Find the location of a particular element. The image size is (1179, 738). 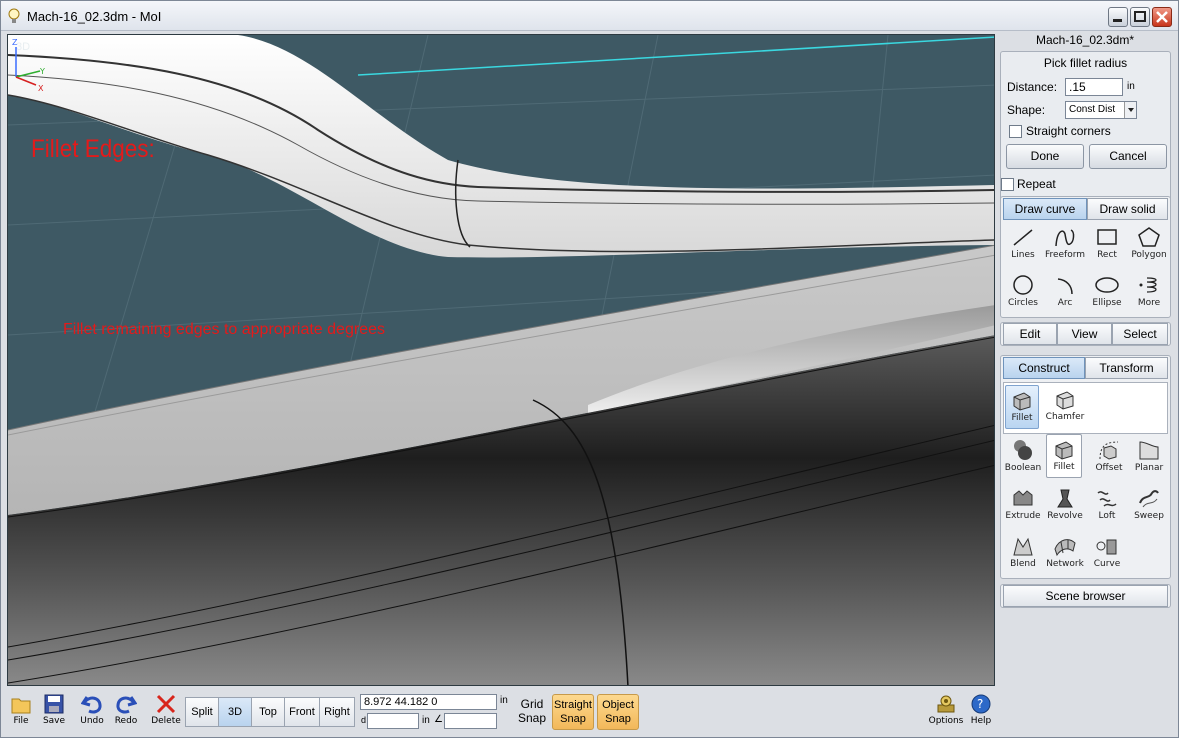

offset-icon is located at coordinates (1109, 450).